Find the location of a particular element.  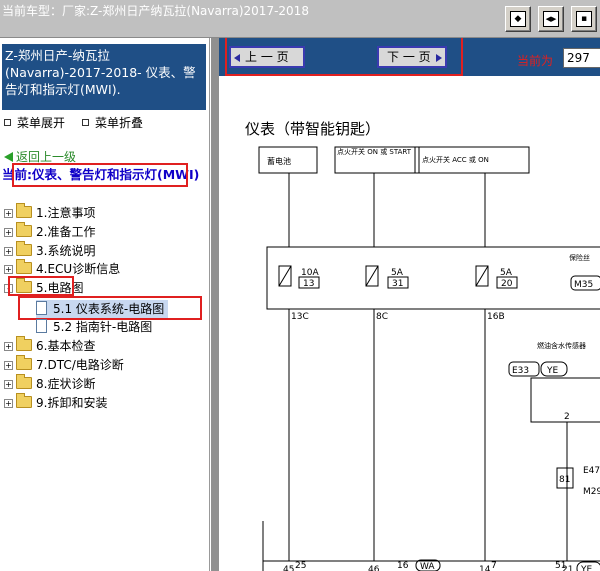

menu-expand-button: 菜单展开 is located at coordinates (34, 122).